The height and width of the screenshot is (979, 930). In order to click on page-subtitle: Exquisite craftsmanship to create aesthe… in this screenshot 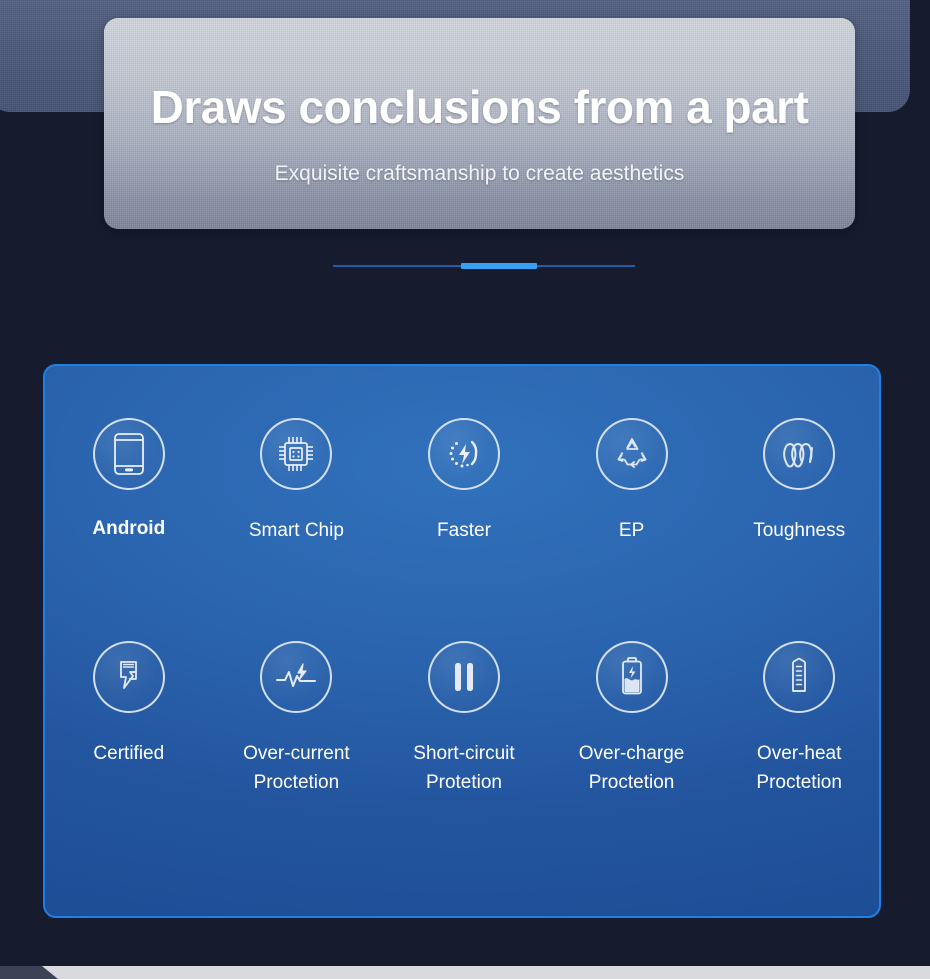, I will do `click(479, 173)`.